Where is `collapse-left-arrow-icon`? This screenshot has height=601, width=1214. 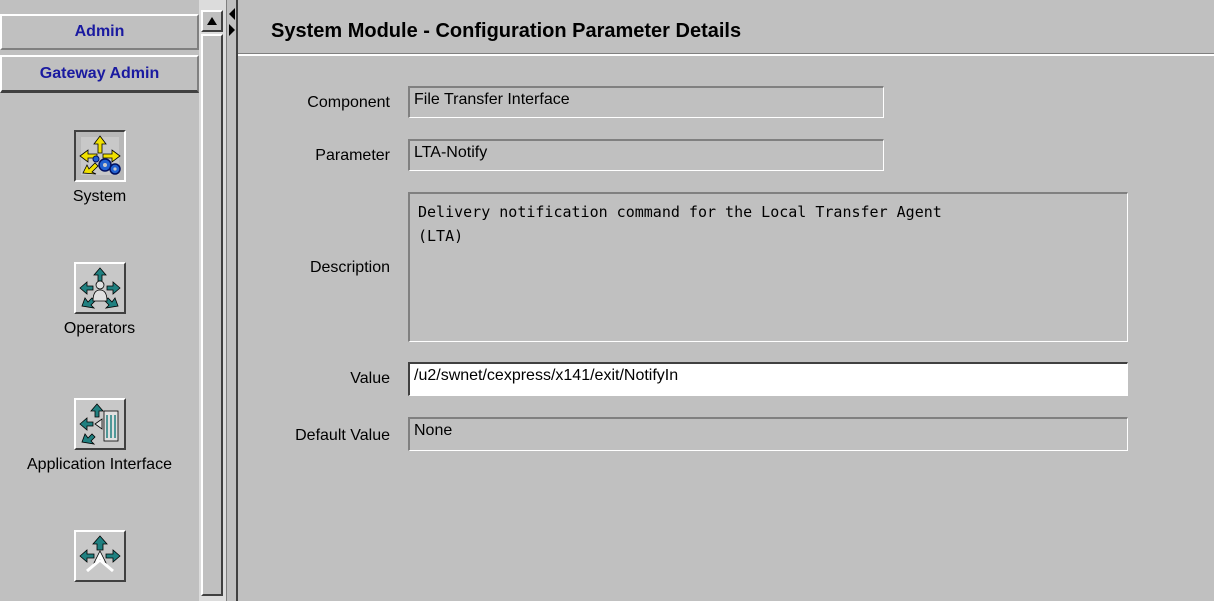
collapse-left-arrow-icon is located at coordinates (232, 14).